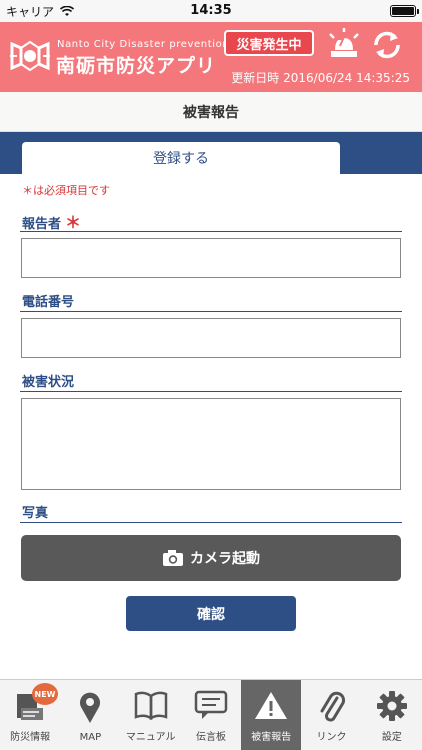 This screenshot has height=750, width=422. I want to click on tabbar-item-map: MAP, so click(90, 715).